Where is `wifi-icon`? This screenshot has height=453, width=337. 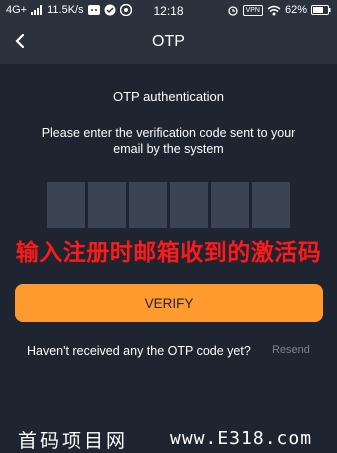
wifi-icon is located at coordinates (274, 10).